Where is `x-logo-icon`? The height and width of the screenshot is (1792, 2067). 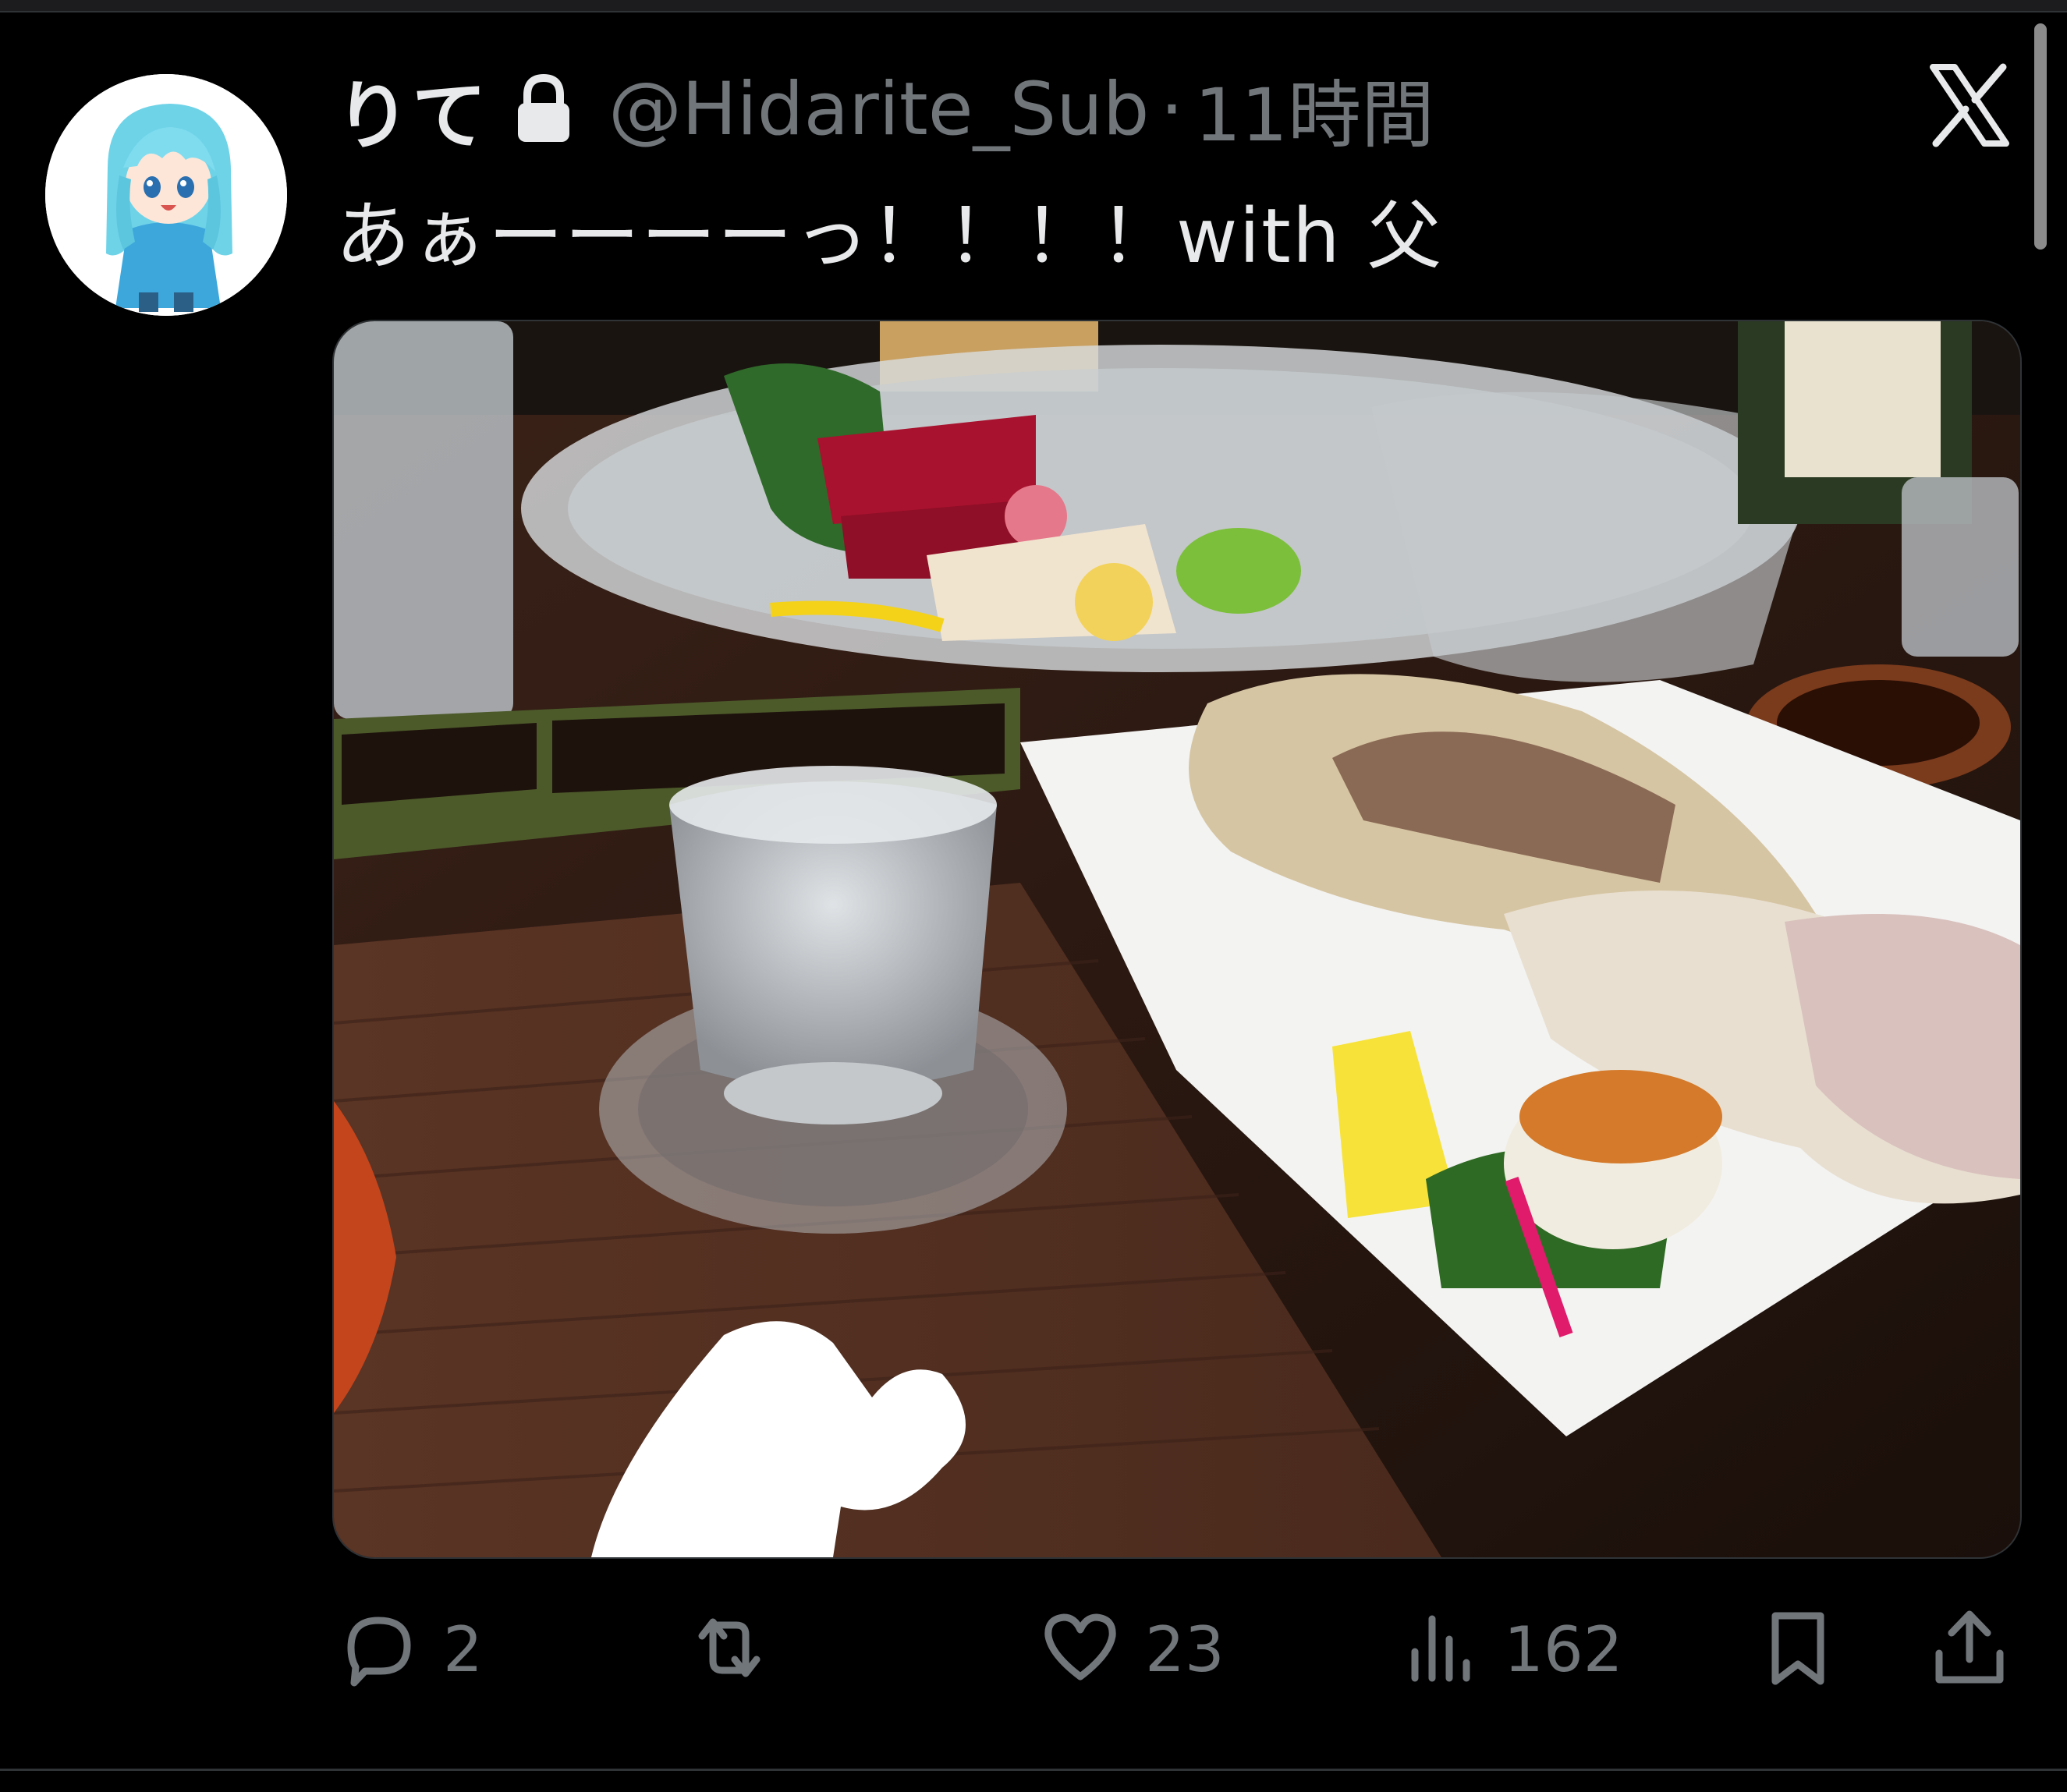 x-logo-icon is located at coordinates (1969, 105).